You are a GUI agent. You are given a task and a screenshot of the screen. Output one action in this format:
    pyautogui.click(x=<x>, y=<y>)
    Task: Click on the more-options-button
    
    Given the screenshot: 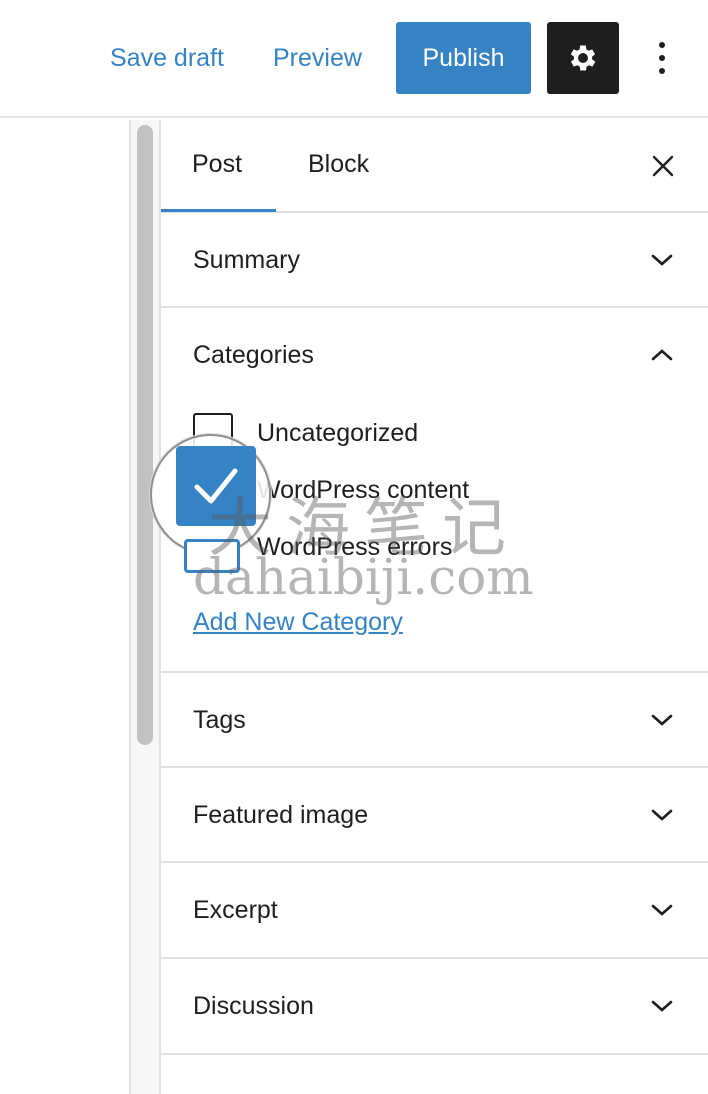 What is the action you would take?
    pyautogui.click(x=662, y=58)
    